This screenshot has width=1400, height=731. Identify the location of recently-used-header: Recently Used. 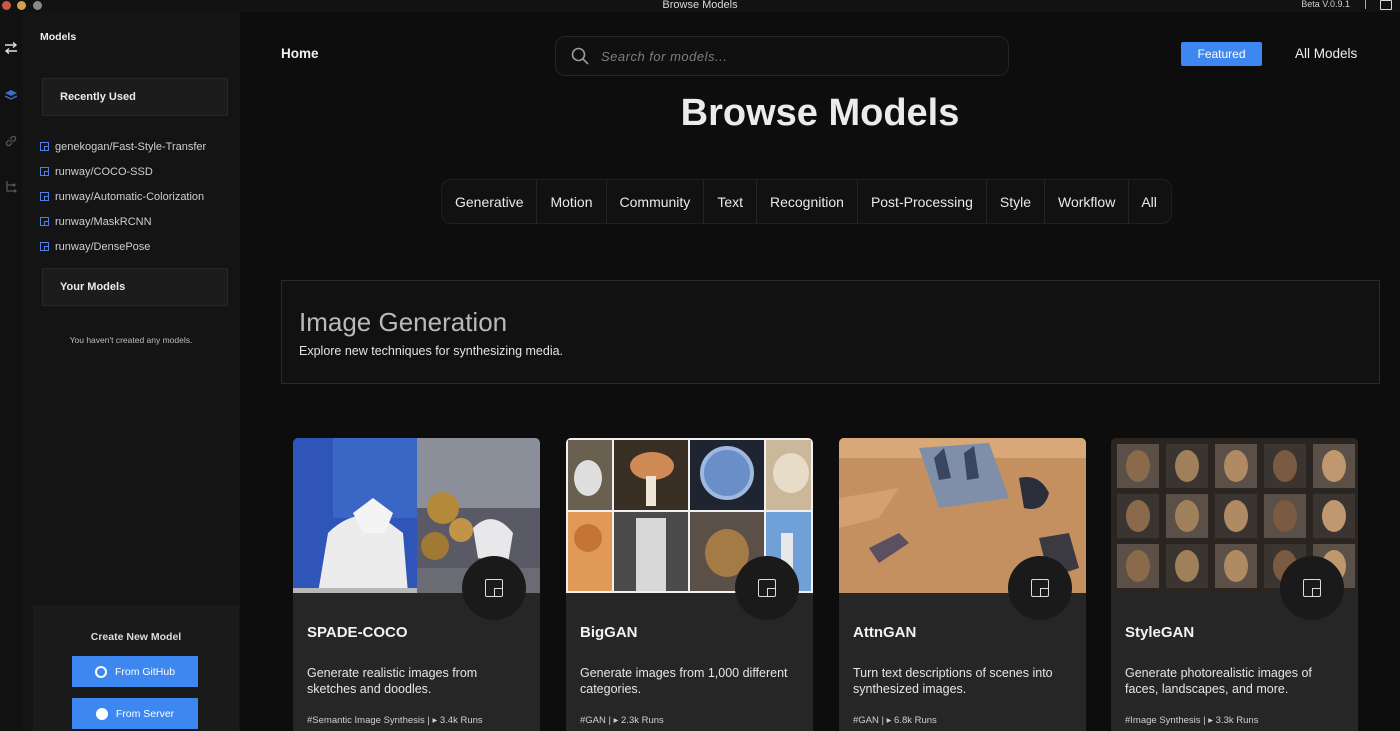
(135, 97).